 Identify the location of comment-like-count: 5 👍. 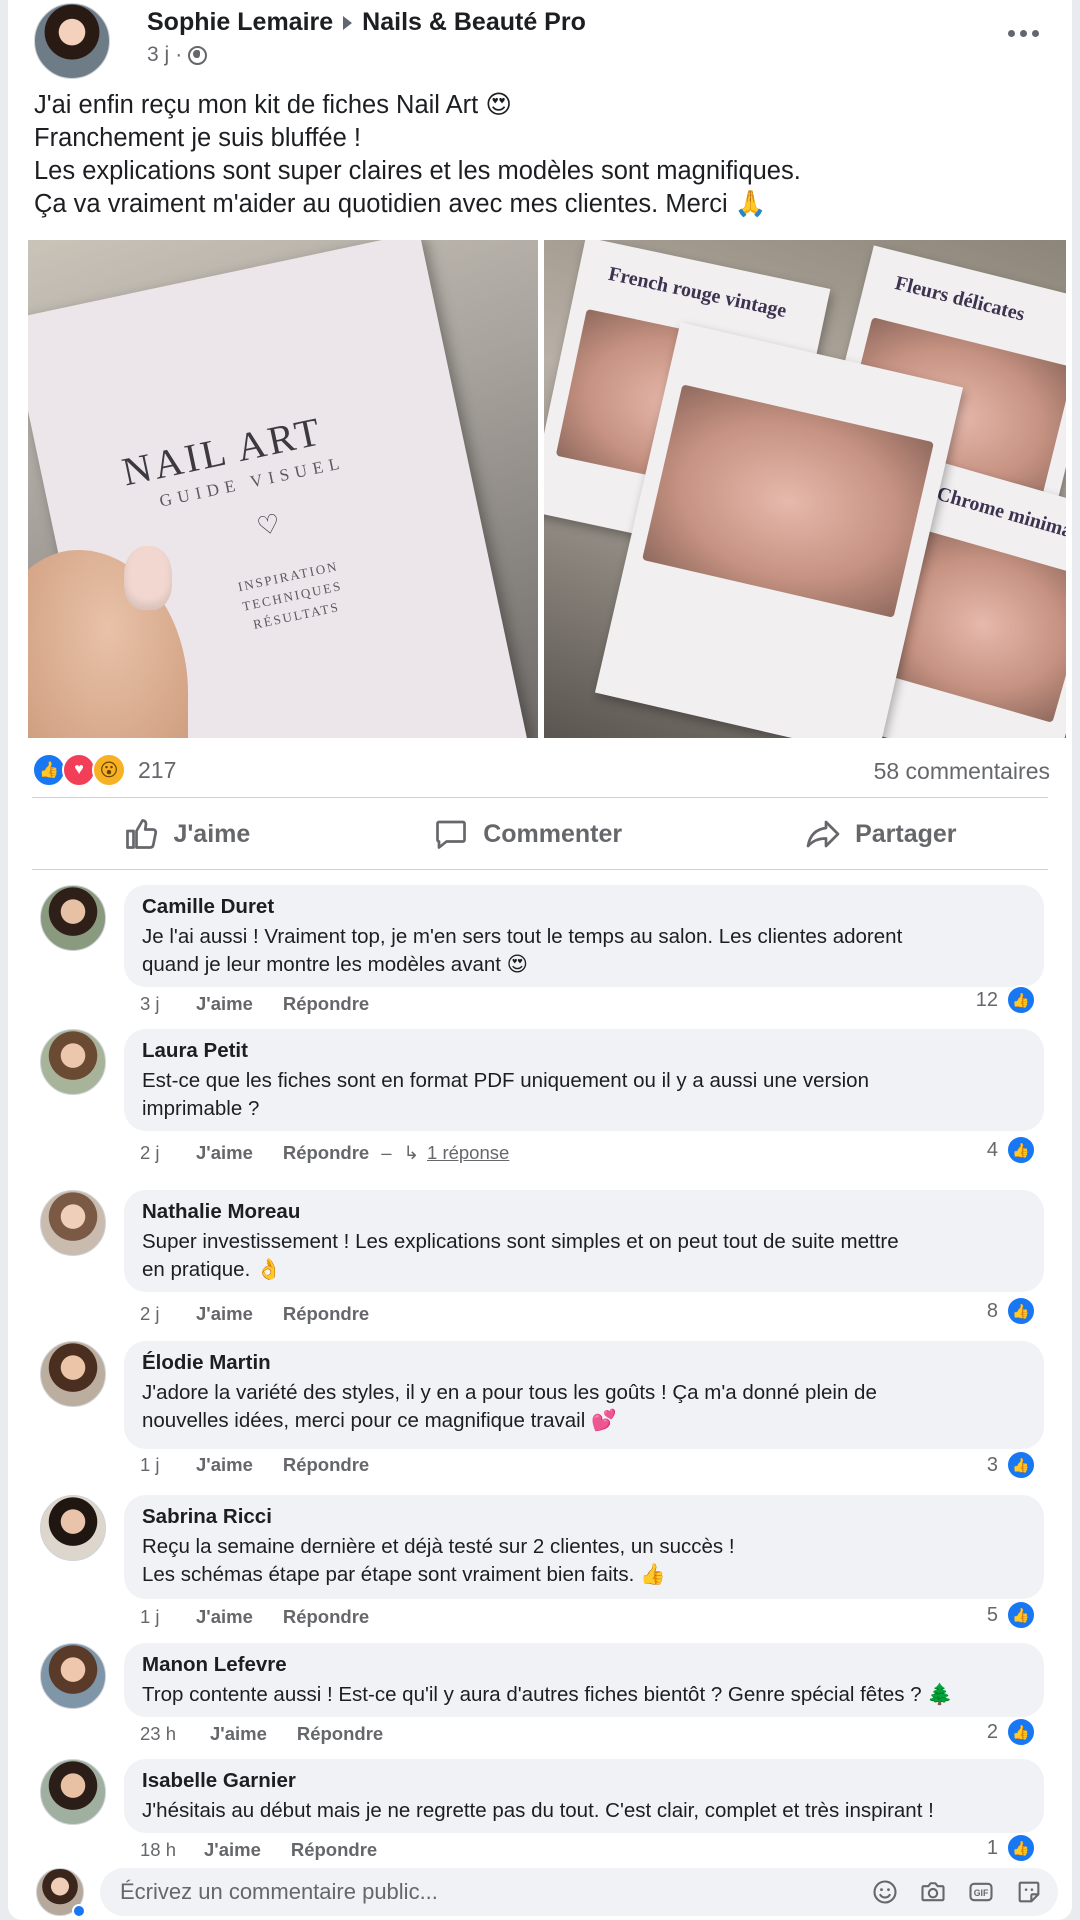
(1011, 1615).